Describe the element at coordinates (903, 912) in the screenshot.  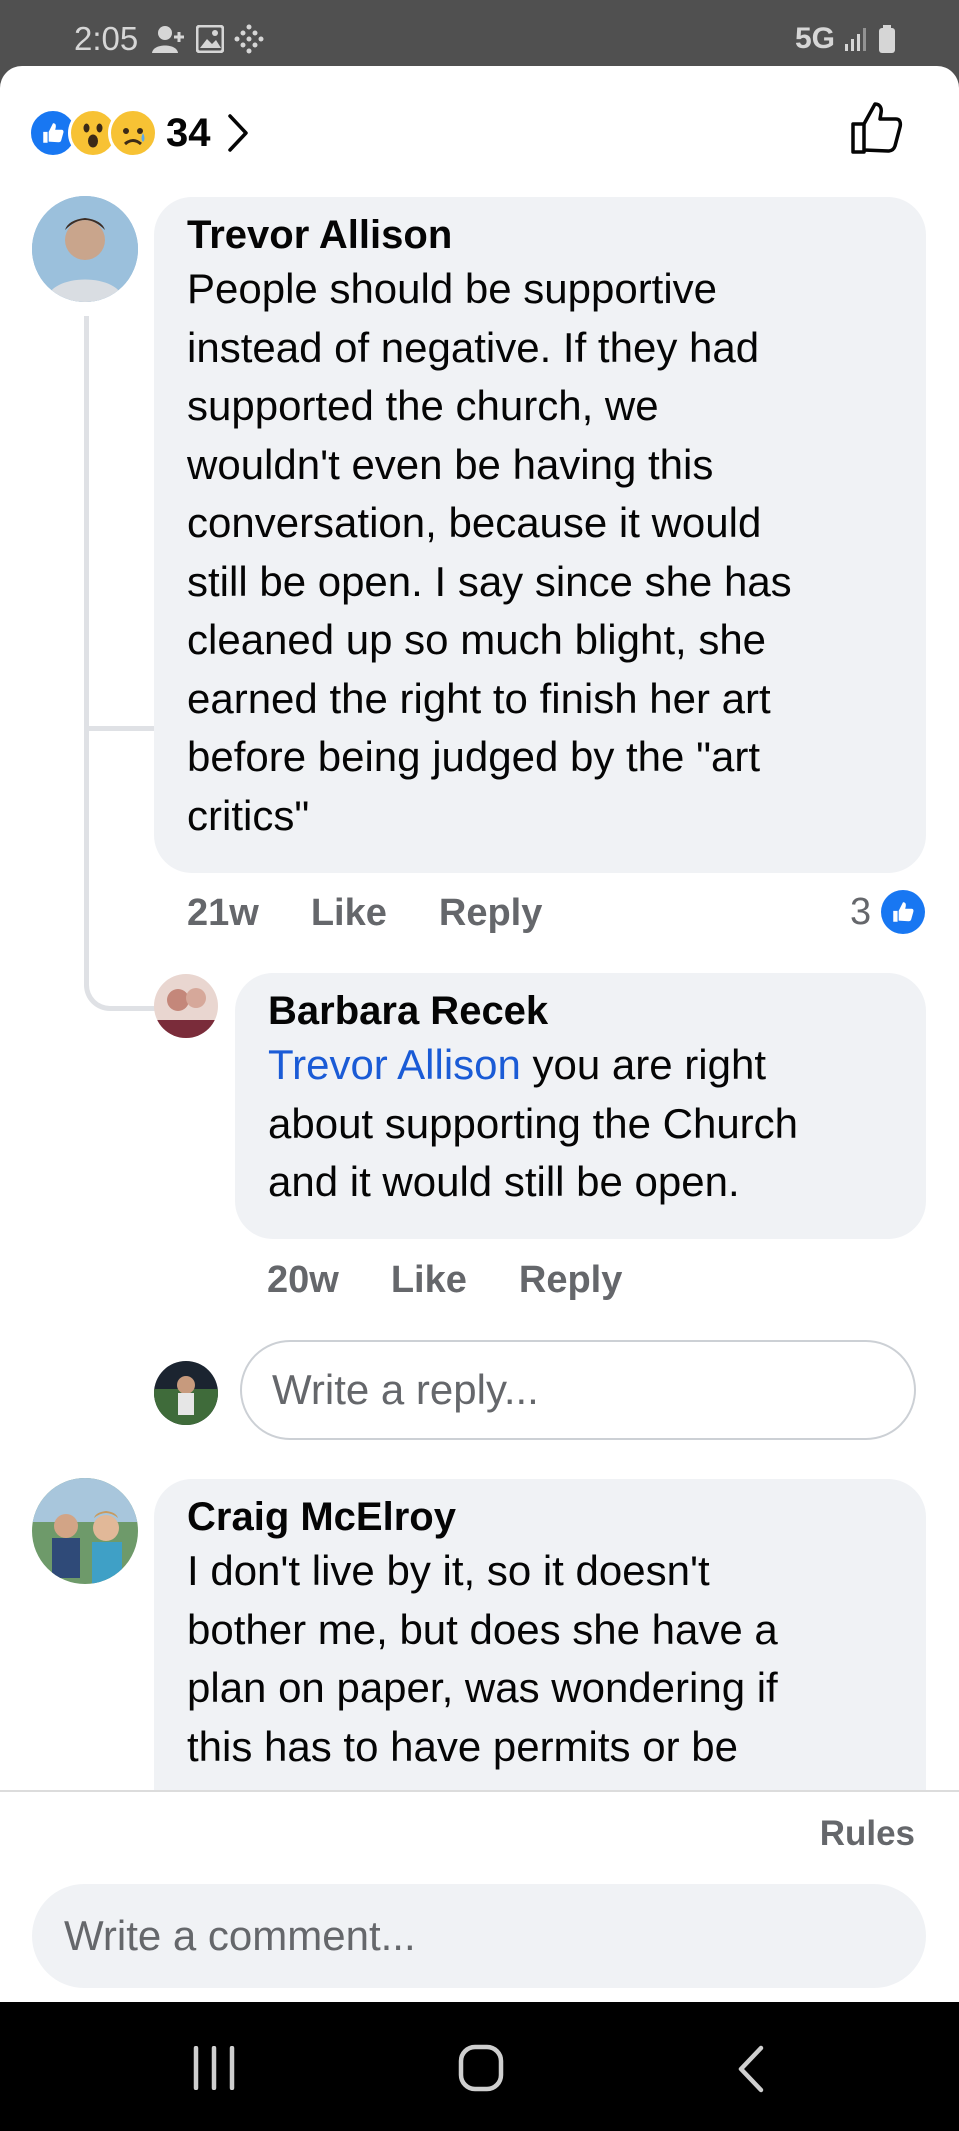
I see `like-count-icon` at that location.